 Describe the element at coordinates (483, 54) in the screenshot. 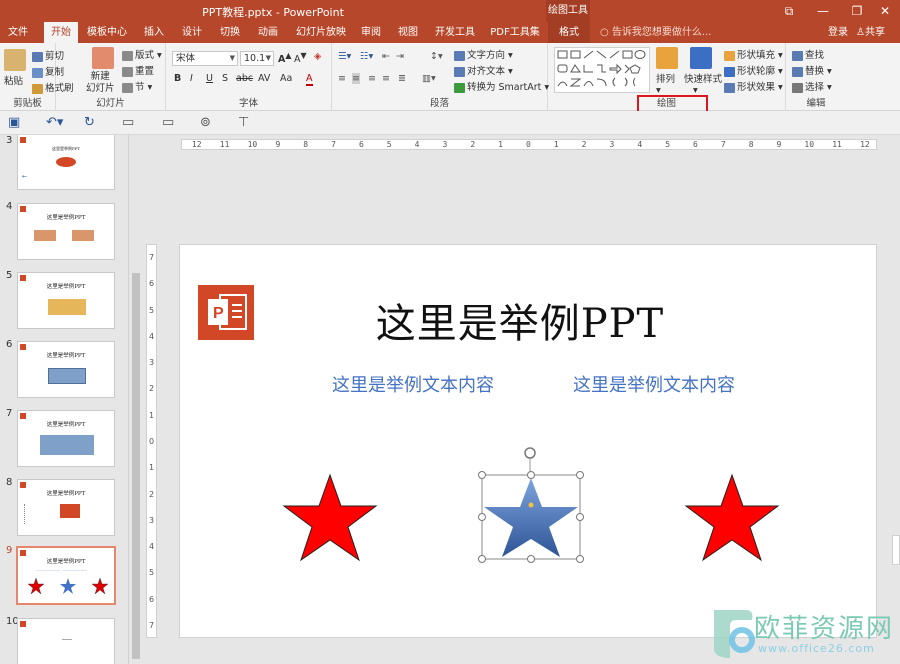

I see `text-direction-button: 文字方向 ▾` at that location.